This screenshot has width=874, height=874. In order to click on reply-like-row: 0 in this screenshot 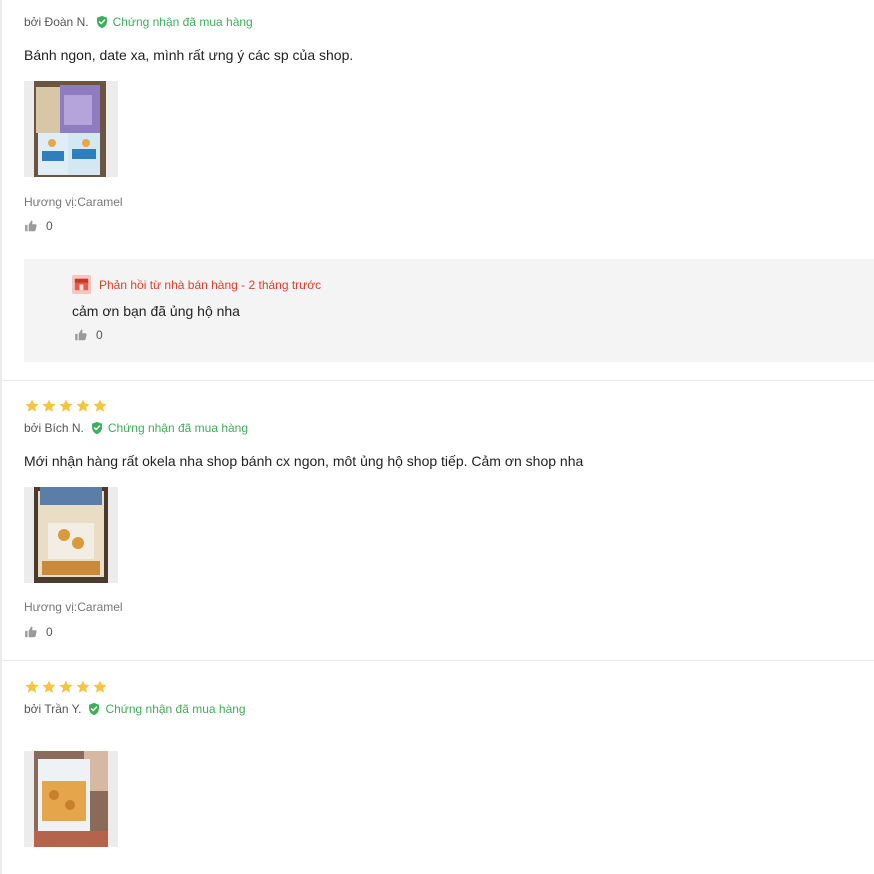, I will do `click(88, 335)`.